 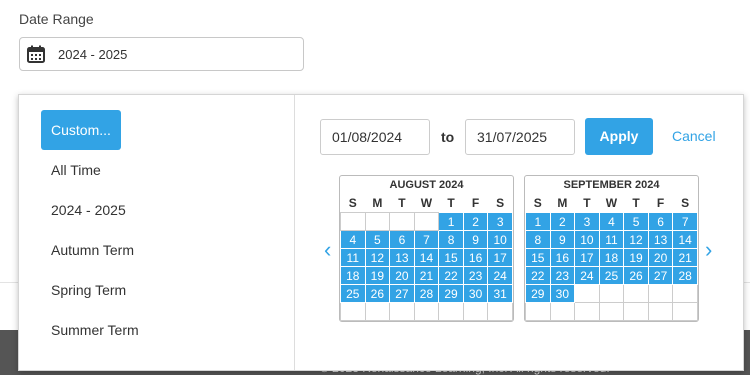 What do you see at coordinates (88, 290) in the screenshot?
I see `preset-spring-term: Spring Term` at bounding box center [88, 290].